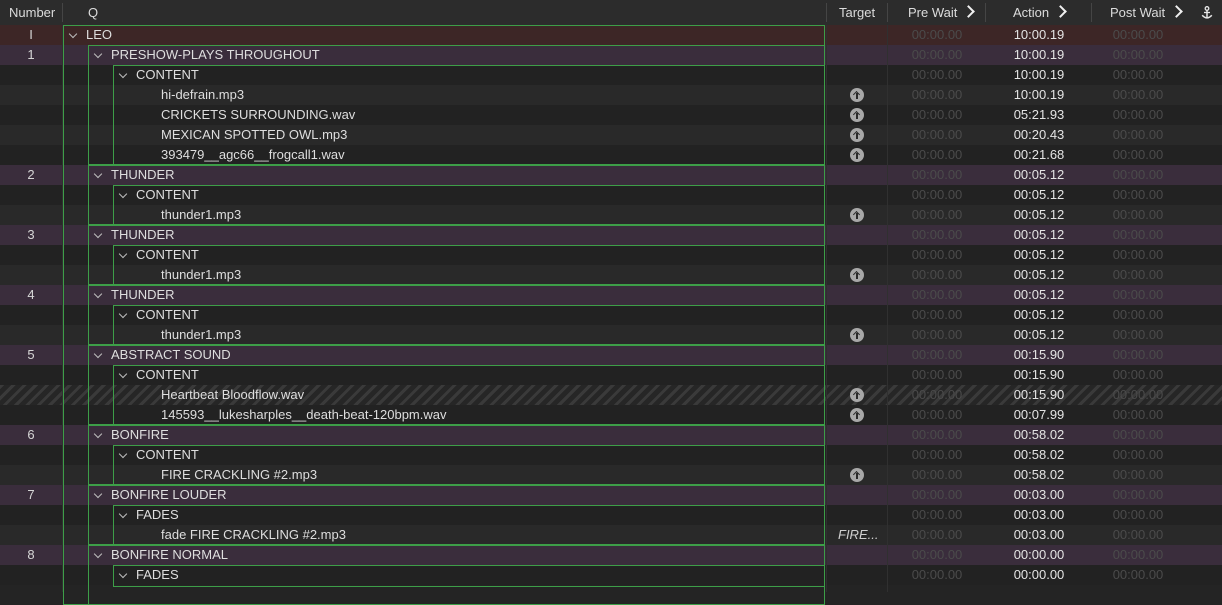  What do you see at coordinates (31, 354) in the screenshot?
I see `cue-number: 5` at bounding box center [31, 354].